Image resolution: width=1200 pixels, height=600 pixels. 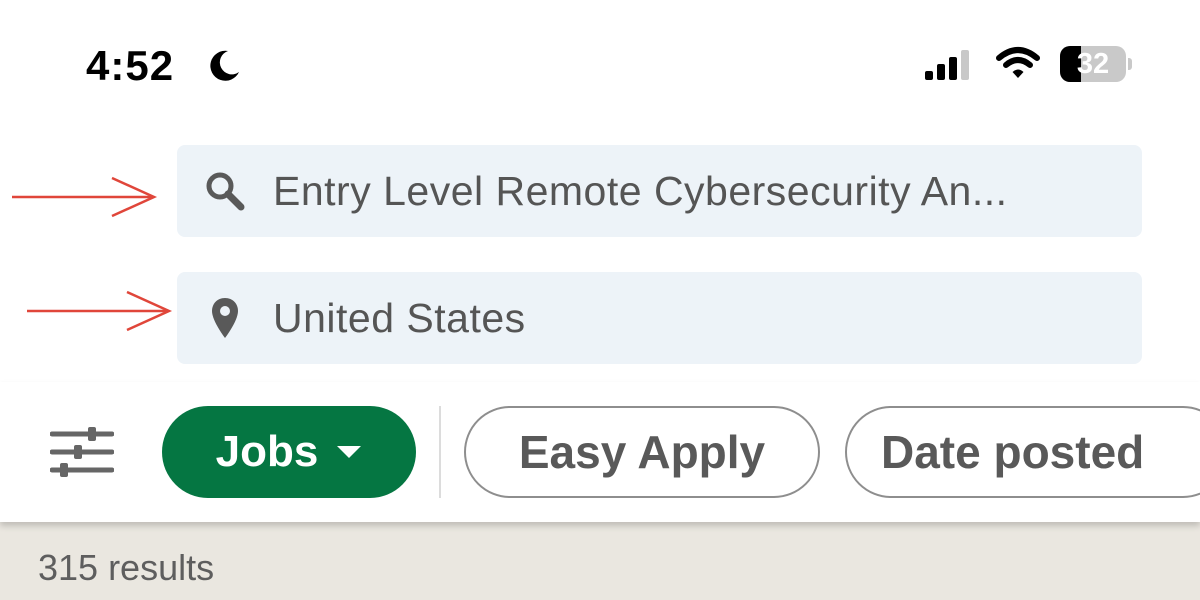 What do you see at coordinates (225, 318) in the screenshot?
I see `location-pin-icon` at bounding box center [225, 318].